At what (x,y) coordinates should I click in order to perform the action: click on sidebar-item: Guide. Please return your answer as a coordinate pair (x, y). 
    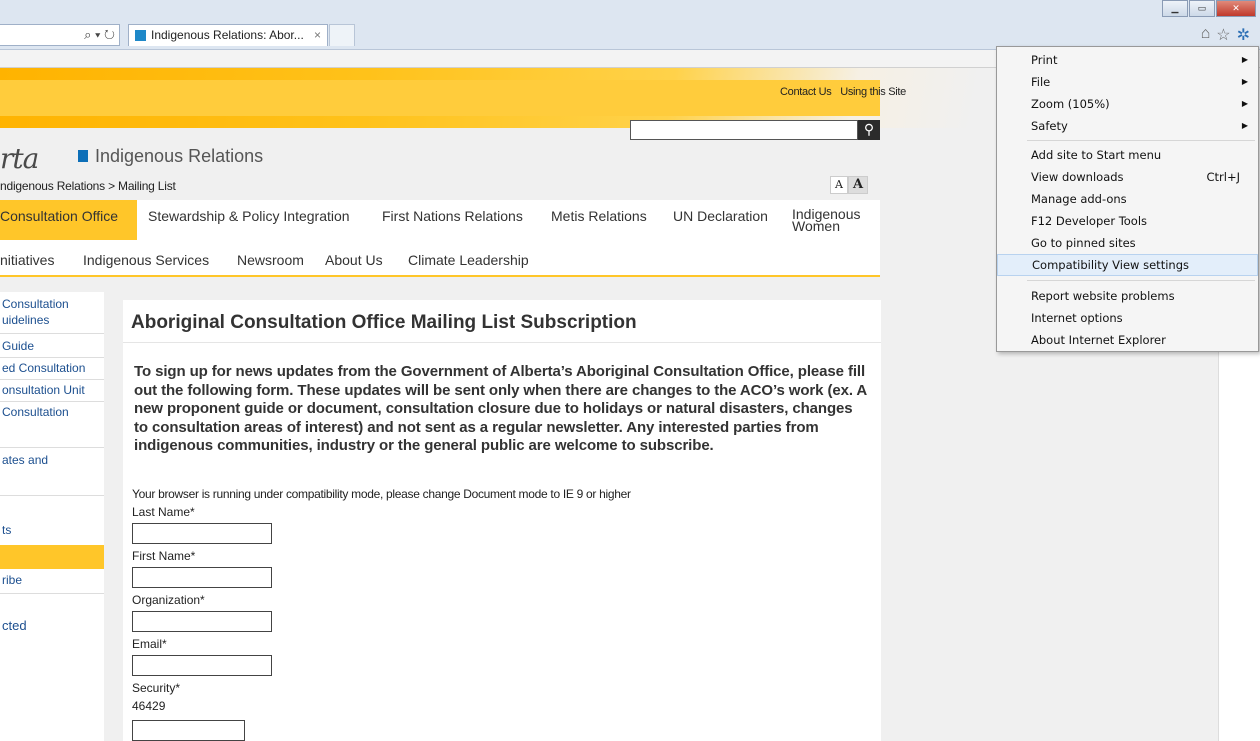
    Looking at the image, I should click on (52, 348).